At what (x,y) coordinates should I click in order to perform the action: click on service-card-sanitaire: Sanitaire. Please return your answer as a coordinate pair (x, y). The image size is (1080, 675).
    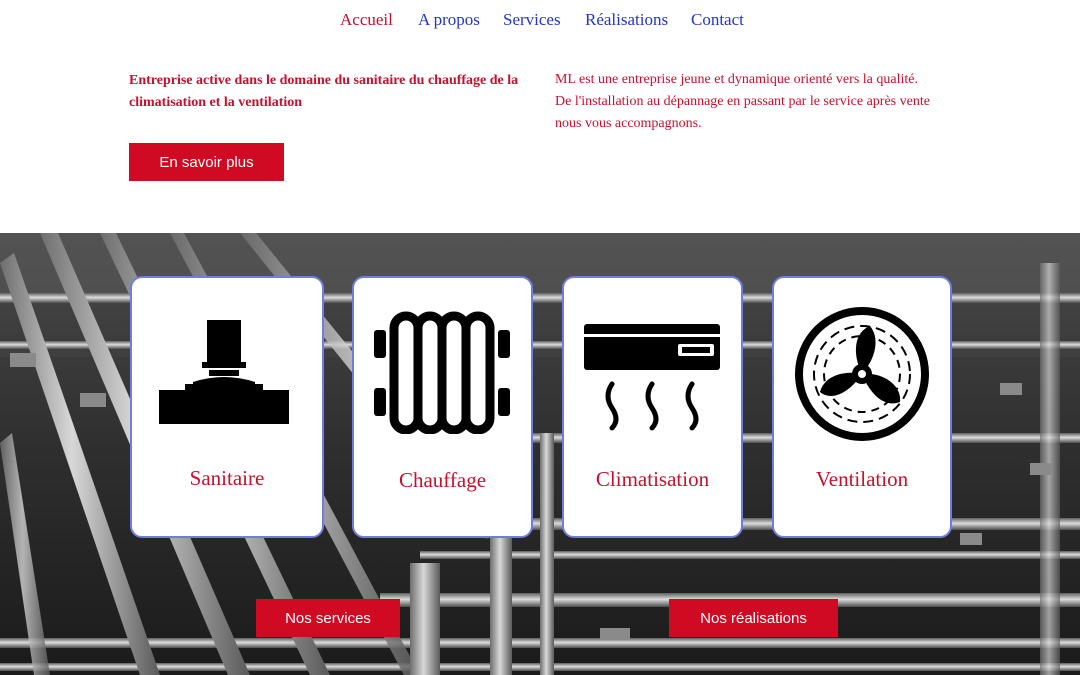
    Looking at the image, I should click on (227, 407).